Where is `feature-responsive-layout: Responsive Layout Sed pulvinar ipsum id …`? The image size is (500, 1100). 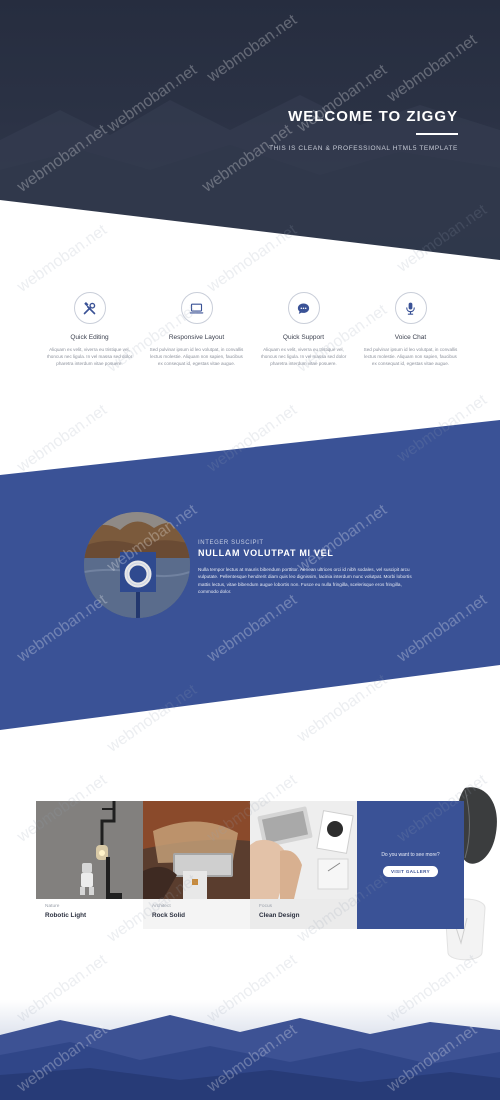 feature-responsive-layout: Responsive Layout Sed pulvinar ipsum id … is located at coordinates (196, 328).